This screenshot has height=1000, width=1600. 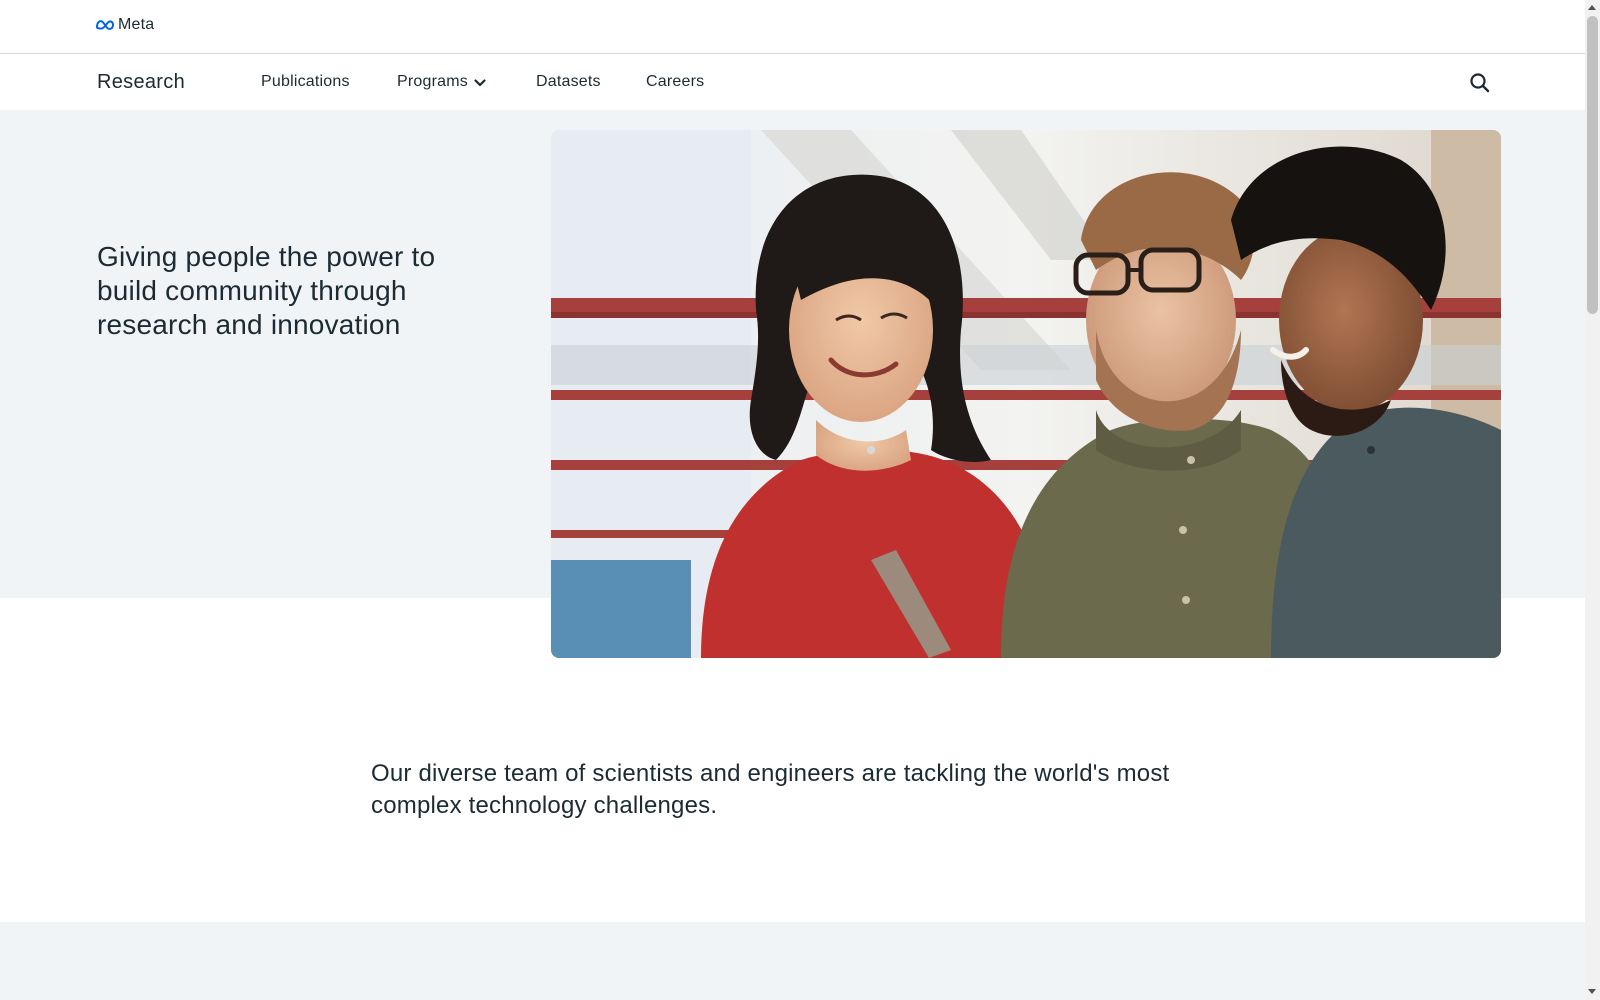 What do you see at coordinates (136, 24) in the screenshot?
I see `brand-name: Meta` at bounding box center [136, 24].